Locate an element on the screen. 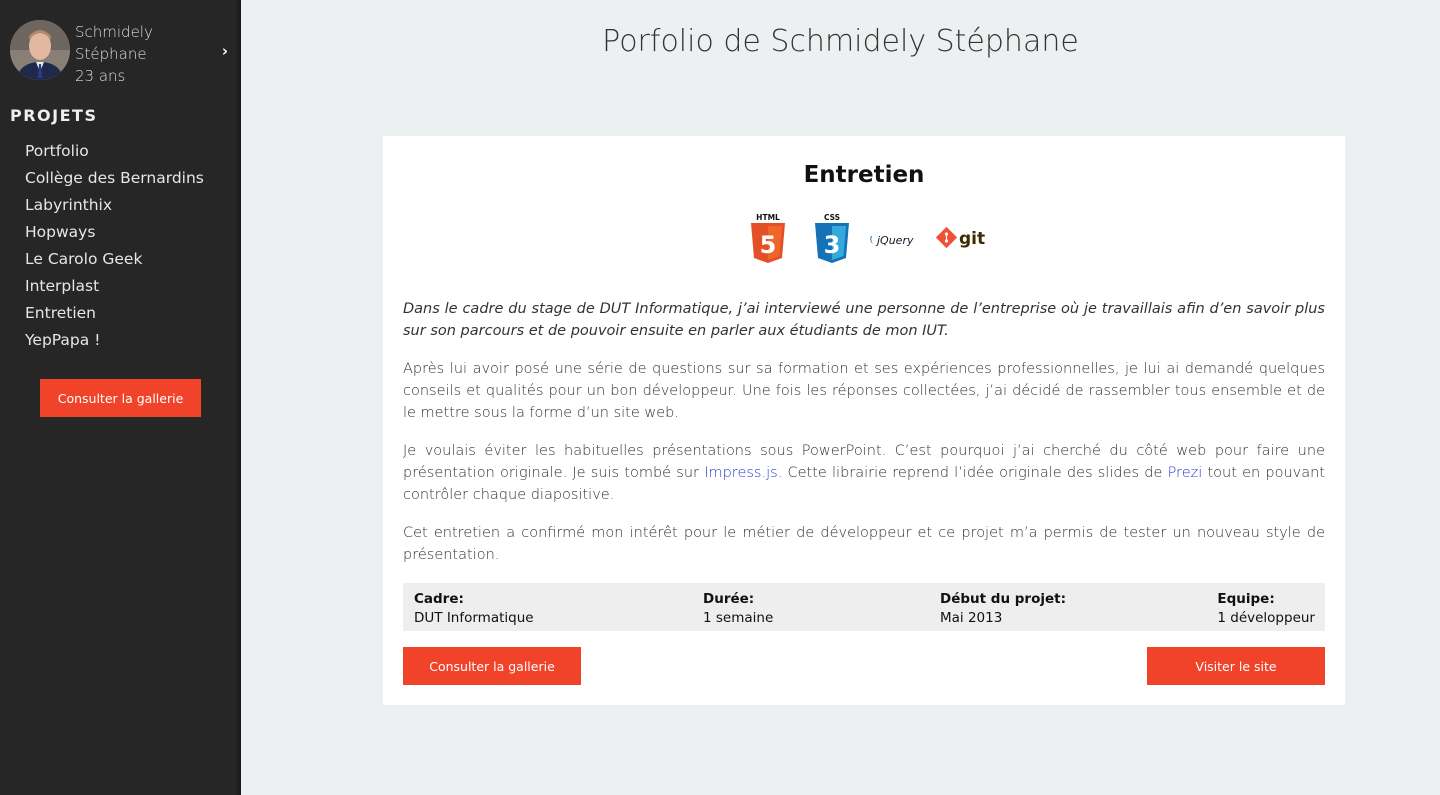 The height and width of the screenshot is (795, 1440). info-equipe-value: 1 développeur is located at coordinates (1266, 618).